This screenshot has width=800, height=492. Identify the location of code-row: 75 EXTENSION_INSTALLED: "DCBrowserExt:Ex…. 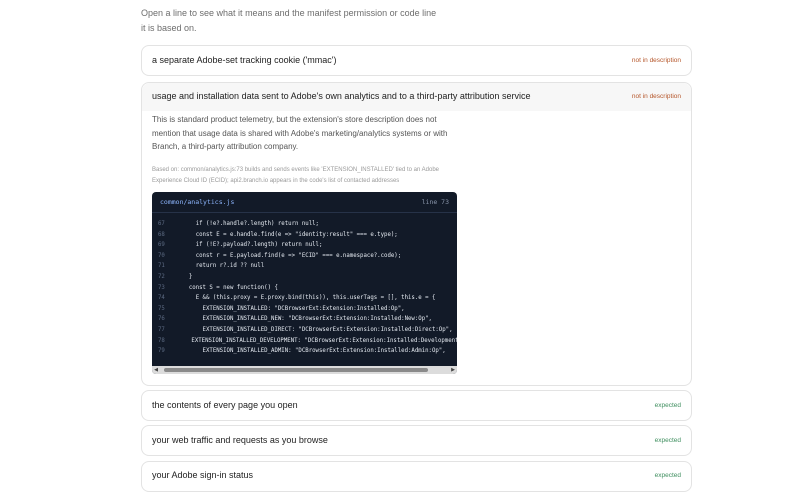
(304, 309).